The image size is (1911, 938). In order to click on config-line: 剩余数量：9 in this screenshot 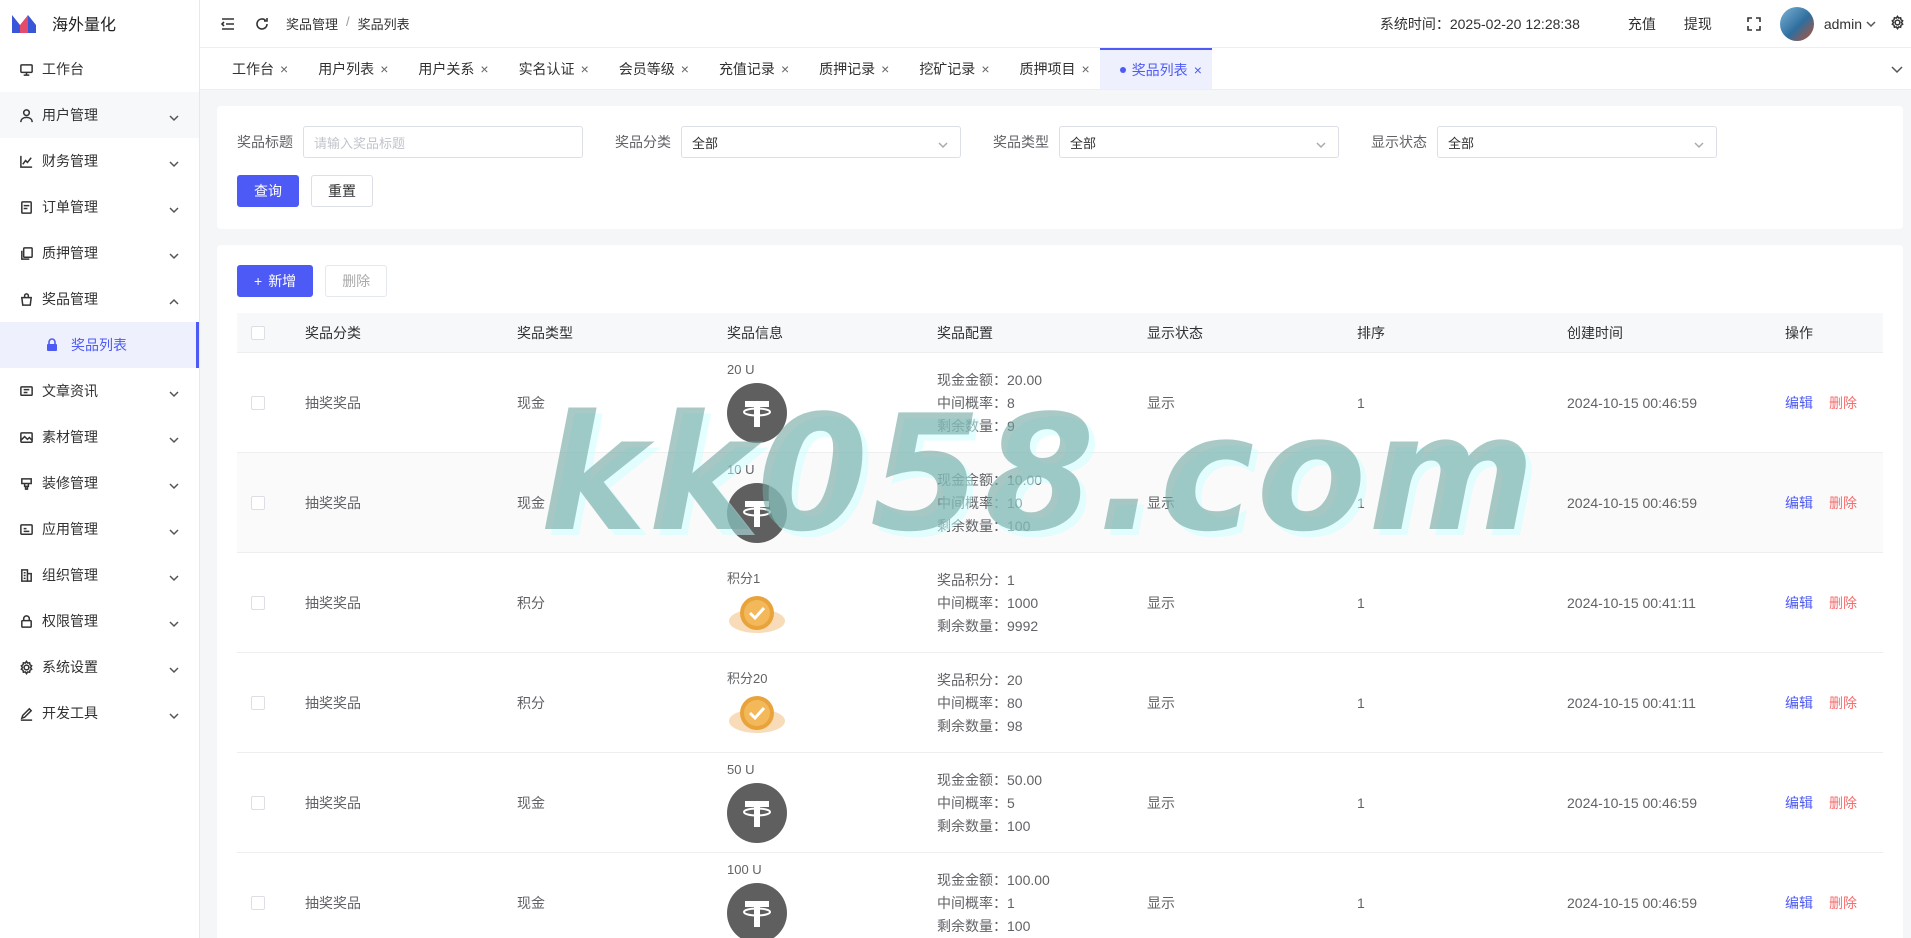, I will do `click(976, 425)`.